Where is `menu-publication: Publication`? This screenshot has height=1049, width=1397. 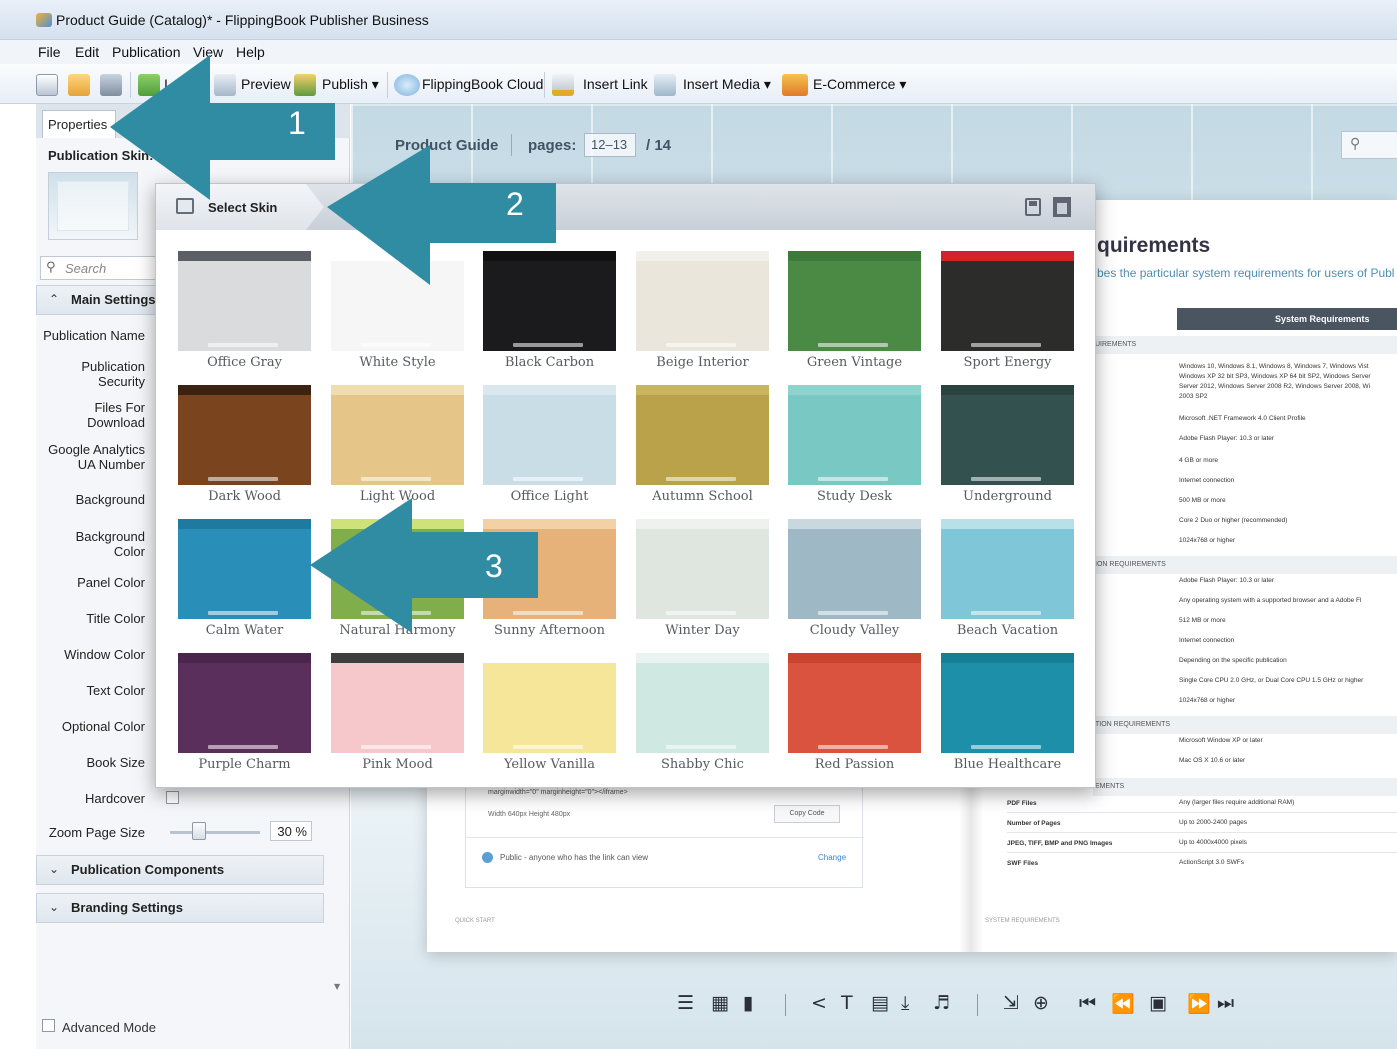
menu-publication: Publication is located at coordinates (146, 52).